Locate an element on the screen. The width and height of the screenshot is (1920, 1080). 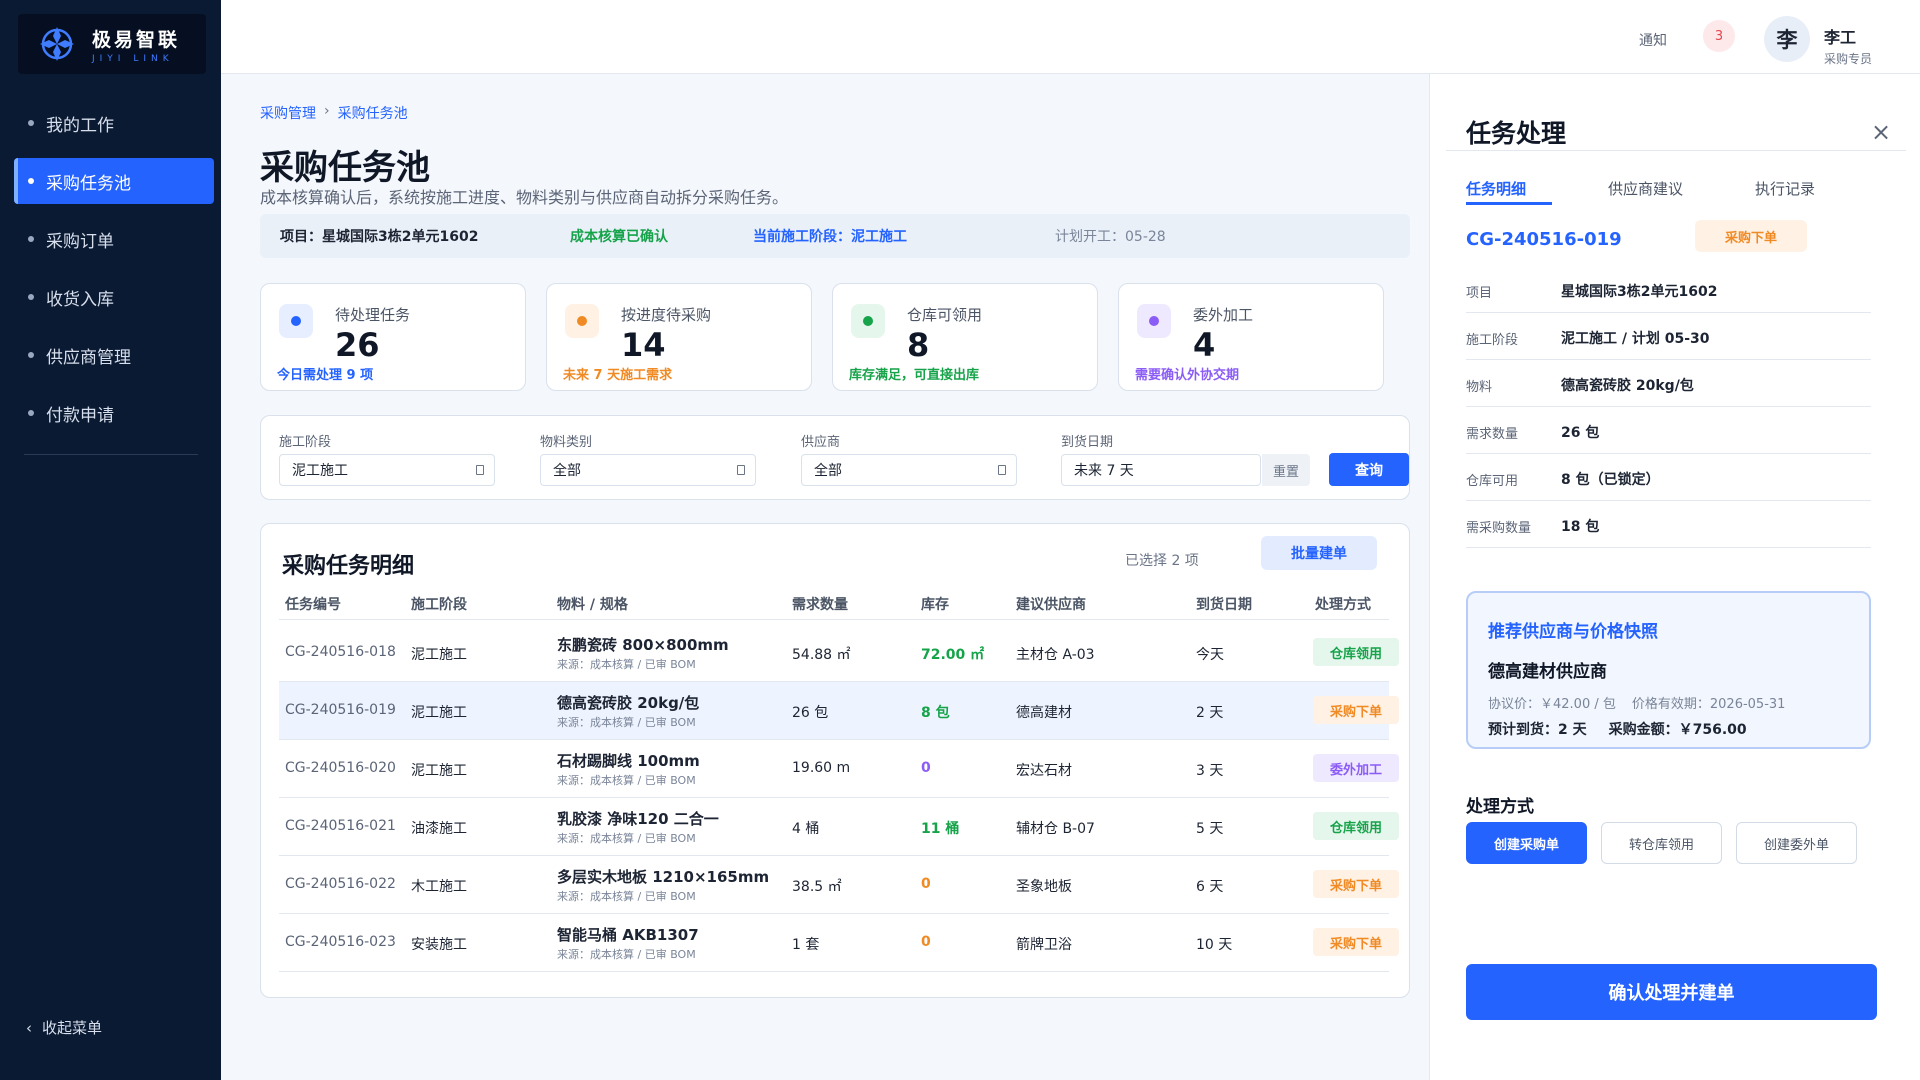
user-info: 李工 采购专员 is located at coordinates (1848, 45).